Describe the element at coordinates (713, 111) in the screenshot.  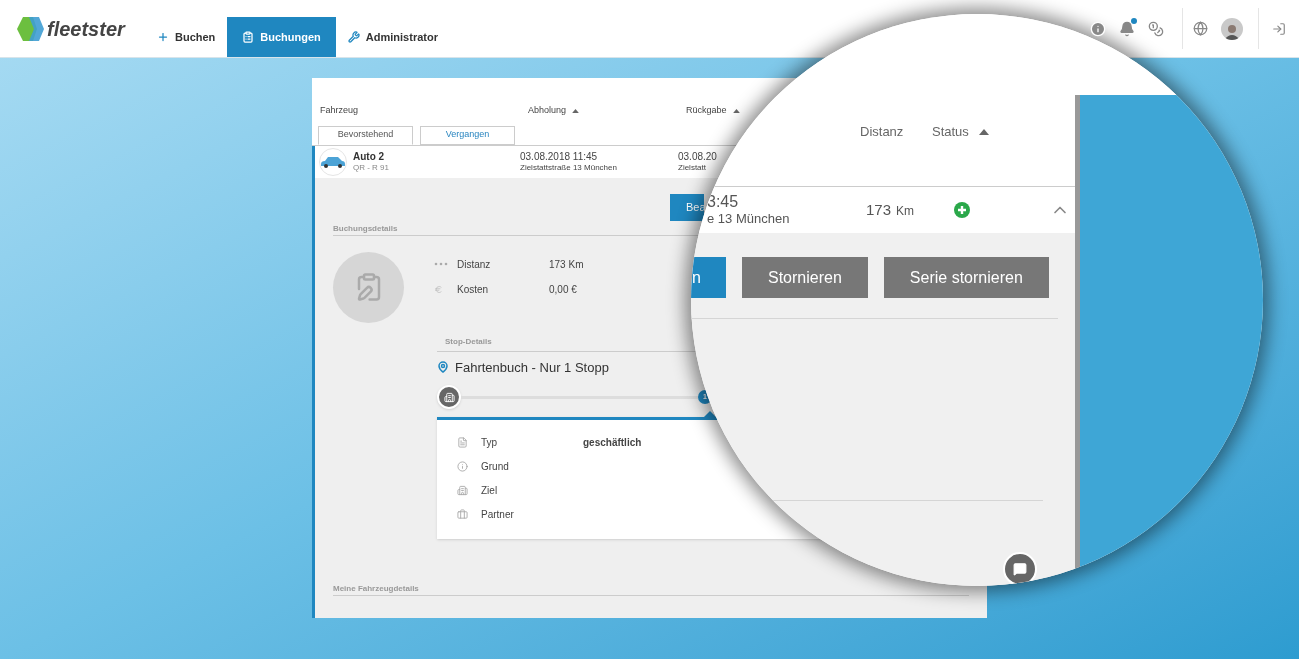
I see `column-header: Rückgabe` at that location.